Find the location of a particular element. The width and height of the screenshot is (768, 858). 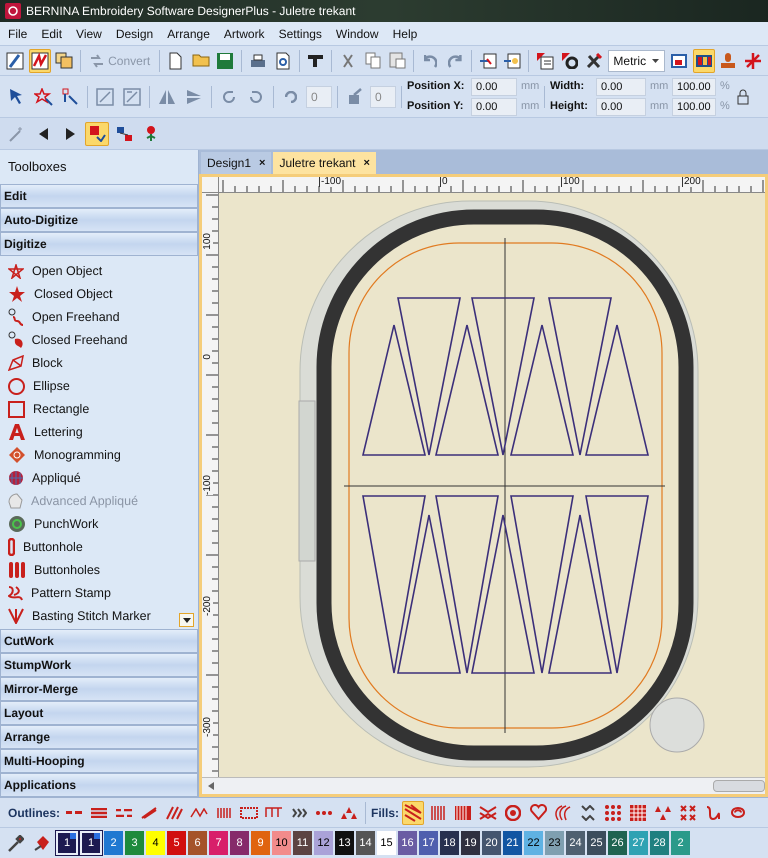

view-mode-button is located at coordinates (39, 60).